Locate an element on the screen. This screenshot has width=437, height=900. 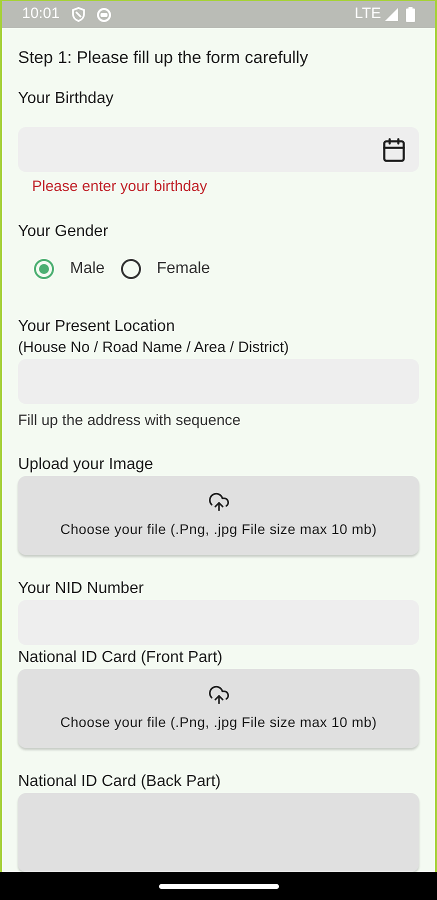
calendar-icon is located at coordinates (394, 149).